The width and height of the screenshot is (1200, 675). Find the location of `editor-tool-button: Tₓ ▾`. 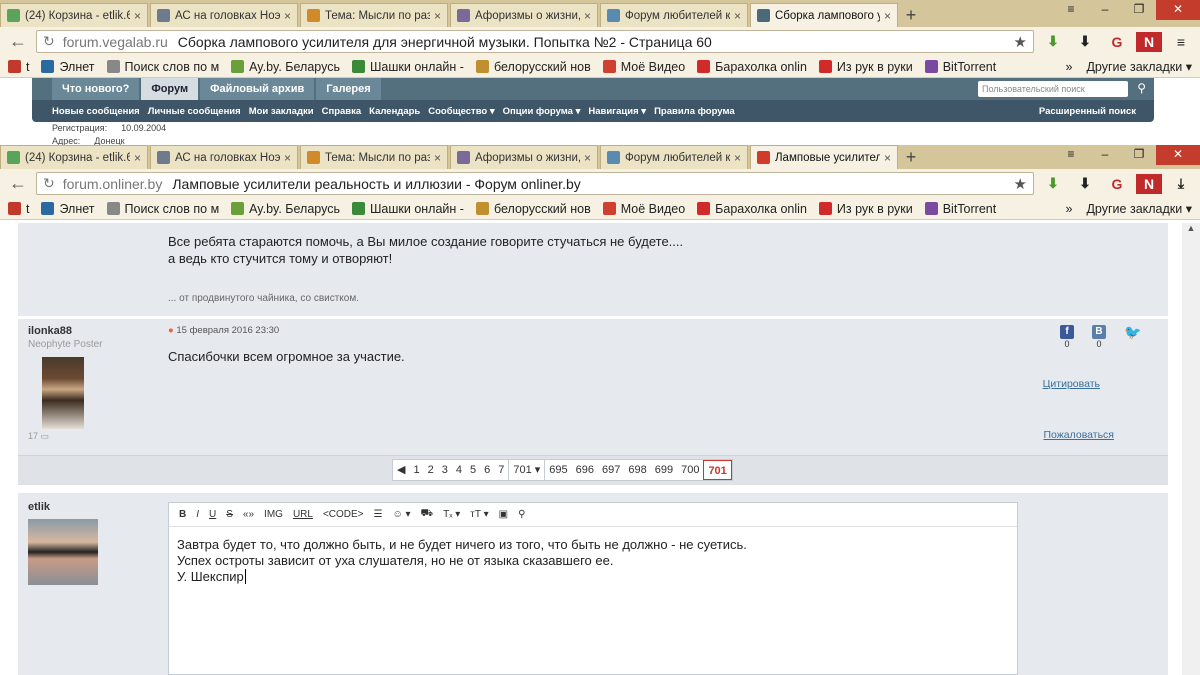

editor-tool-button: Tₓ ▾ is located at coordinates (451, 514).